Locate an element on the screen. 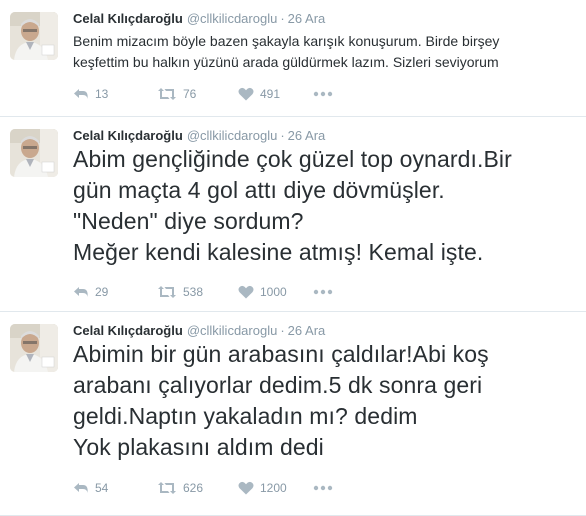 The image size is (586, 516). reply-count: 13 is located at coordinates (102, 94).